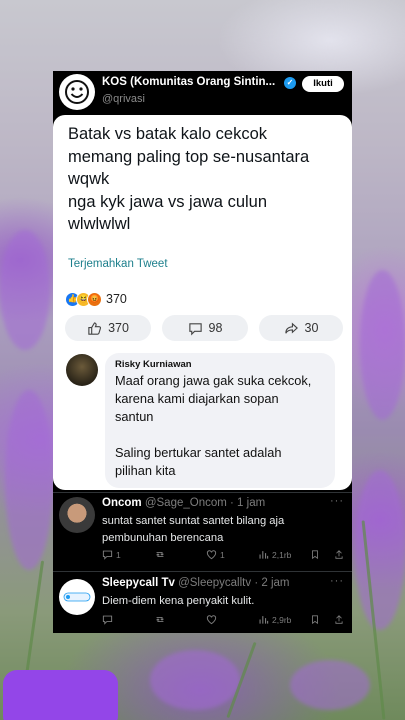  What do you see at coordinates (183, 503) in the screenshot?
I see `comment-author: Oncom @Sage_Oncom · 1 jam` at bounding box center [183, 503].